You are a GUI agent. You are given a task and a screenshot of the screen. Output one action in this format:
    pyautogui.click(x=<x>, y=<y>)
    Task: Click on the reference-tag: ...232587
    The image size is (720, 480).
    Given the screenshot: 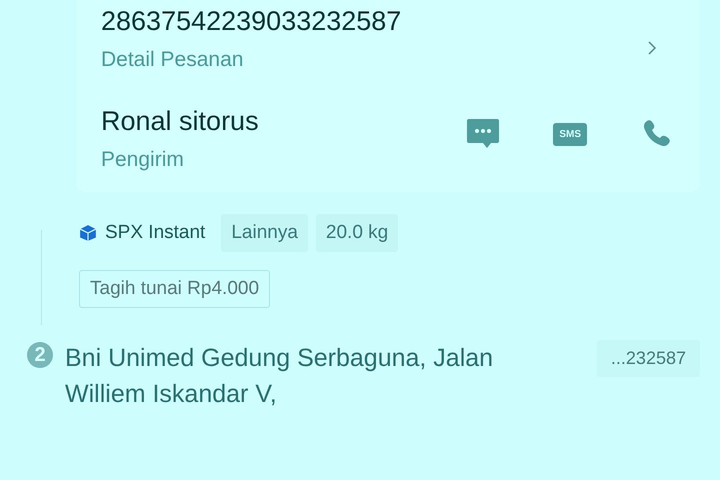 What is the action you would take?
    pyautogui.click(x=648, y=358)
    